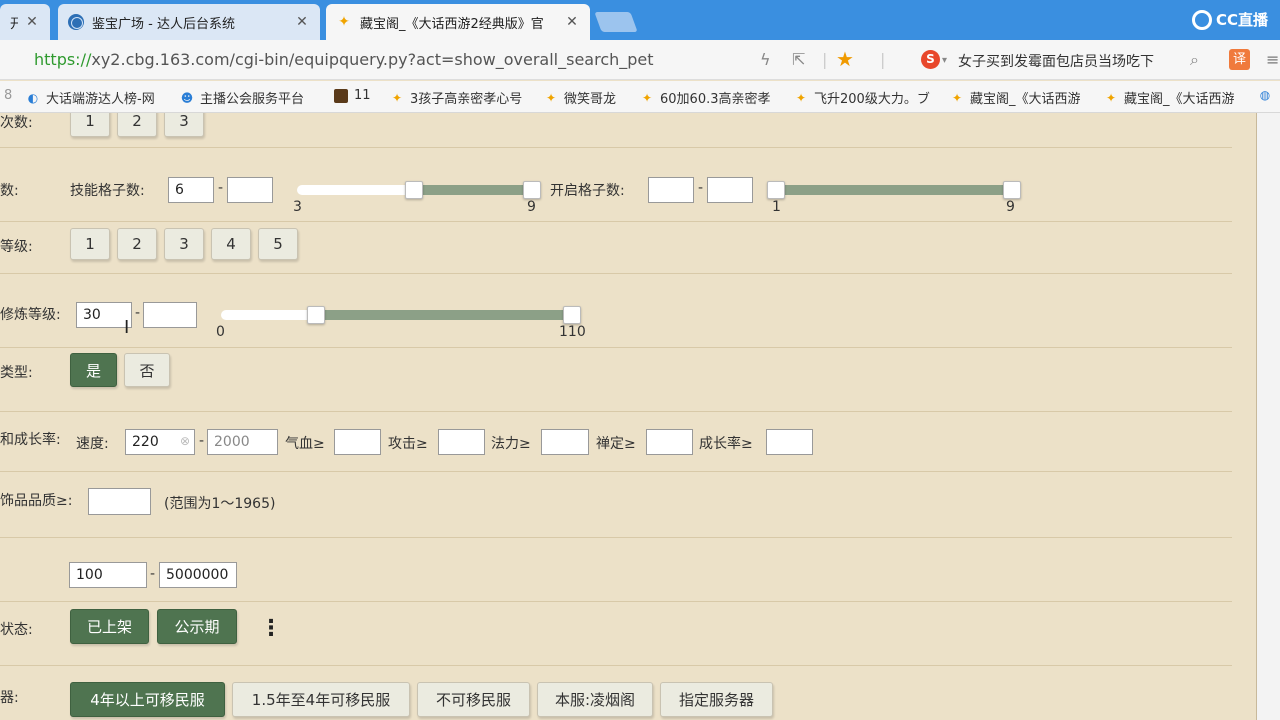 This screenshot has height=720, width=1280. Describe the element at coordinates (531, 207) in the screenshot. I see `skill-slots-range-max: 9` at that location.